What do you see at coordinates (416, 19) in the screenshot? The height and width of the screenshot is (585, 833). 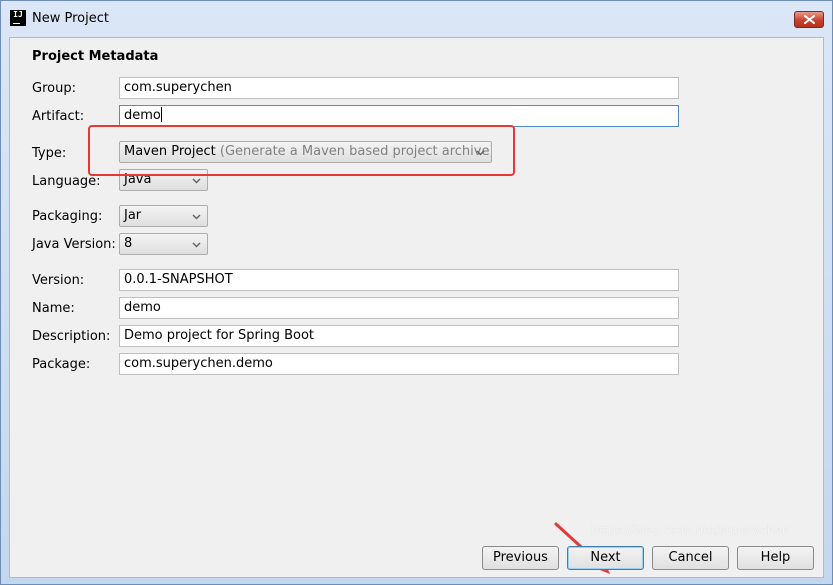 I see `title-bar: IJ New Project` at bounding box center [416, 19].